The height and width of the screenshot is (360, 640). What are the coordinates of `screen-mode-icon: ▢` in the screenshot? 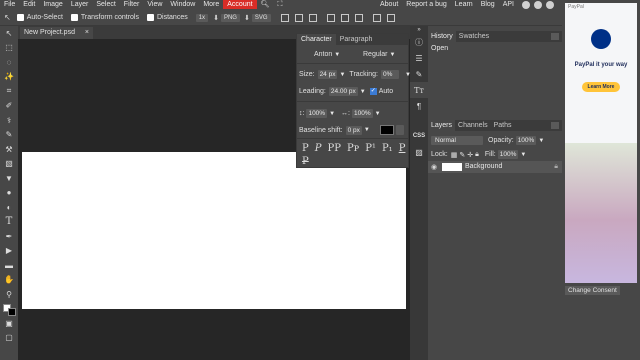 It's located at (9, 338).